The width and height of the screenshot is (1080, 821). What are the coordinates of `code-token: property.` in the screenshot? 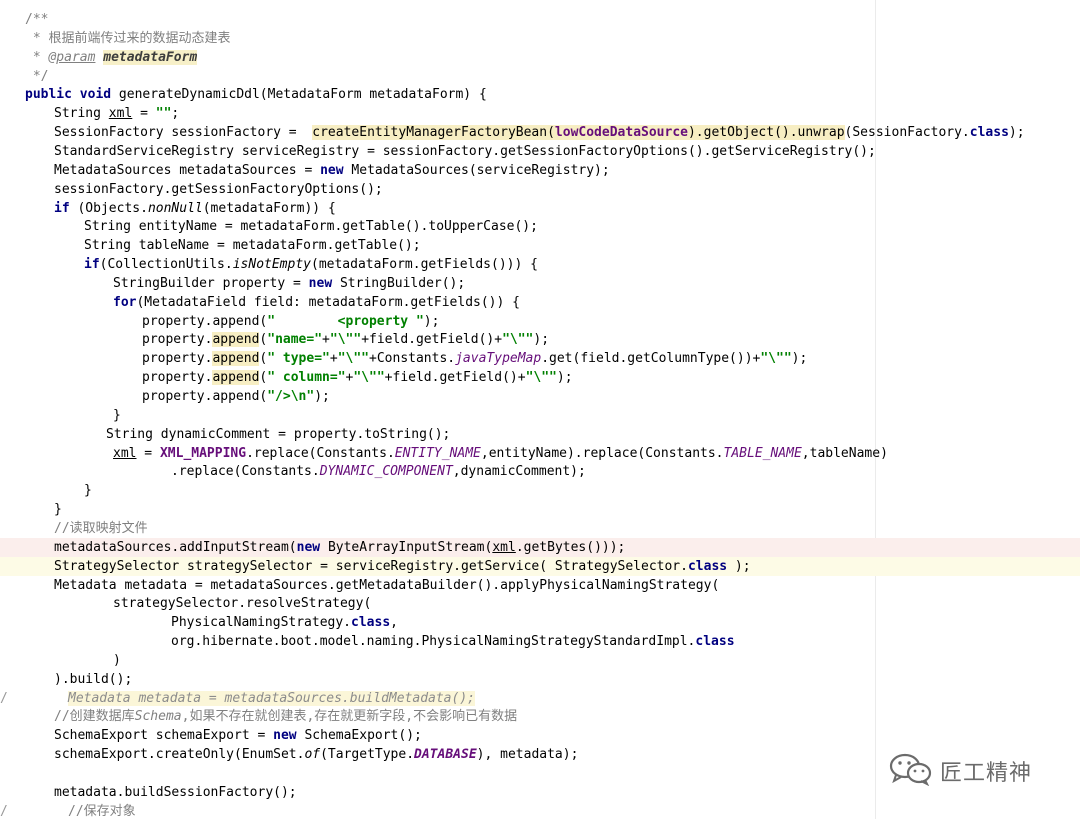 It's located at (177, 359).